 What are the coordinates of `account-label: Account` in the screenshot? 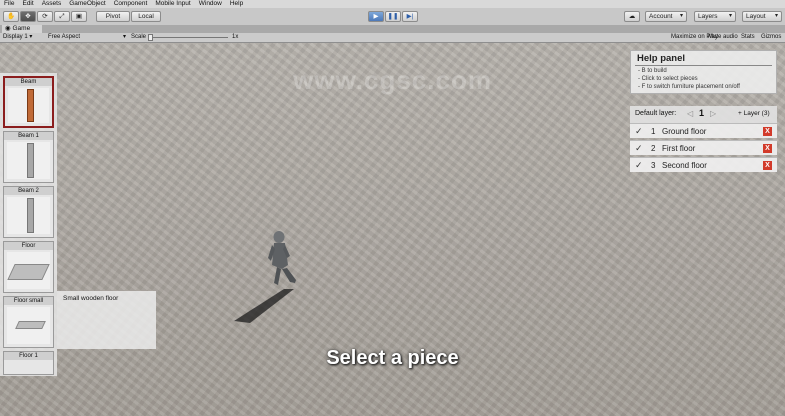 It's located at (661, 16).